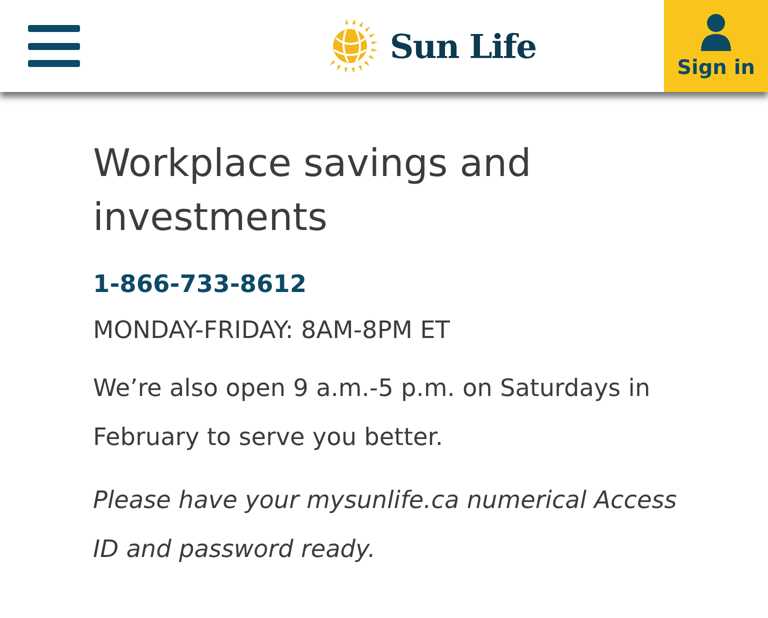  I want to click on note-text: We’re also open 9 a.m.-5 p.m. on Saturdays in February to serve you better., so click(372, 413).